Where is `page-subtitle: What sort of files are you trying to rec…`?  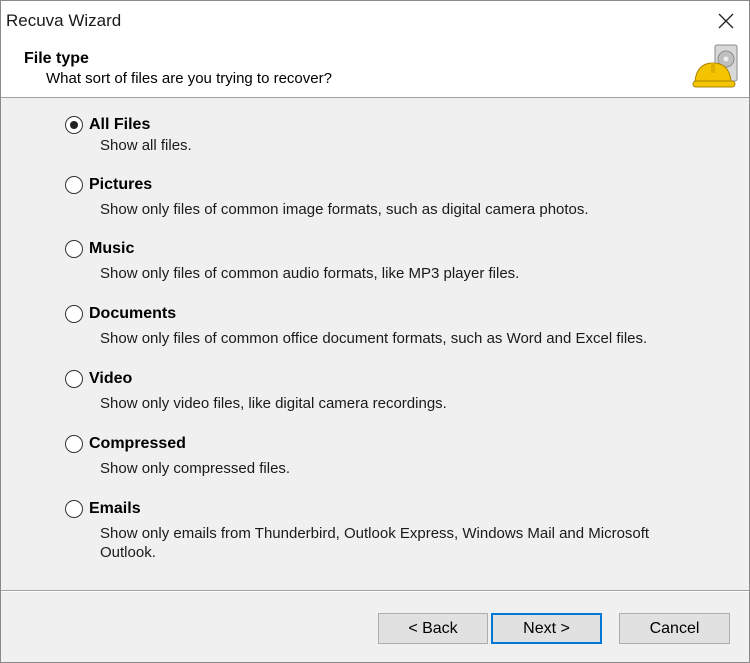
page-subtitle: What sort of files are you trying to rec… is located at coordinates (189, 78).